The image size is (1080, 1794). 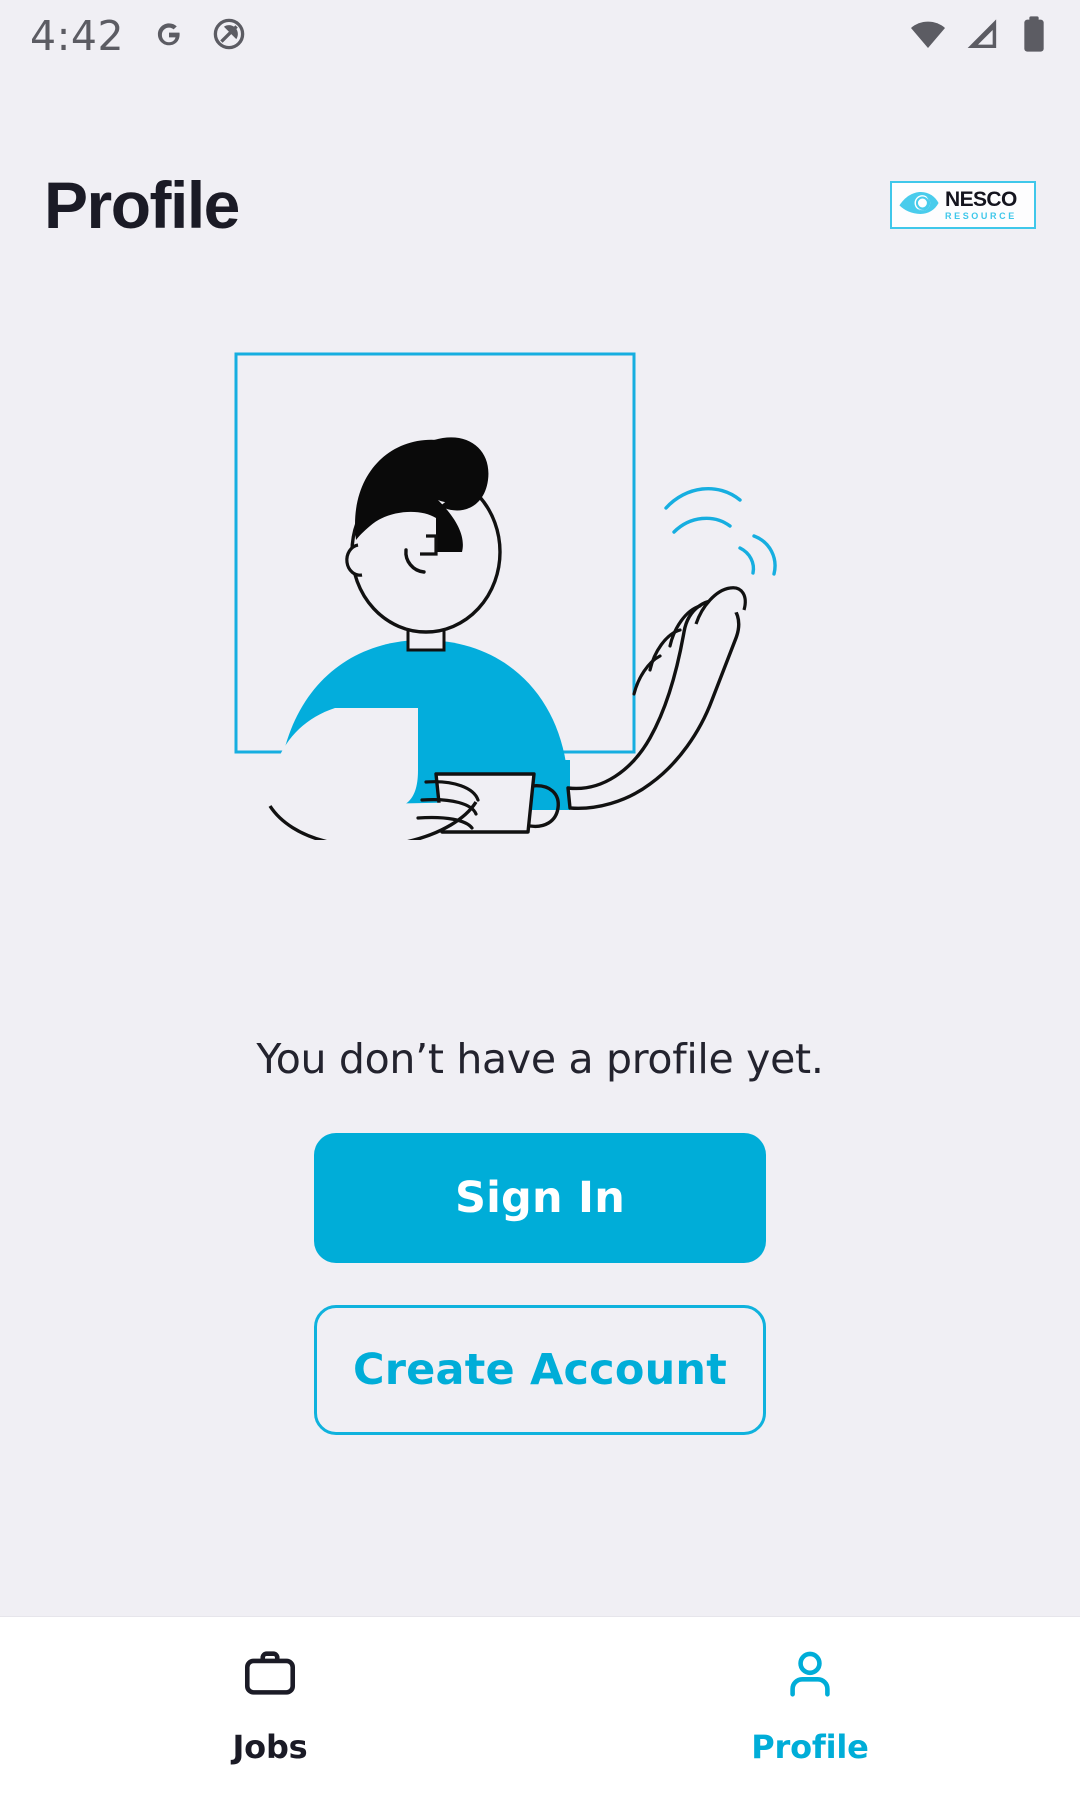 I want to click on circle-slash-icon, so click(x=229, y=36).